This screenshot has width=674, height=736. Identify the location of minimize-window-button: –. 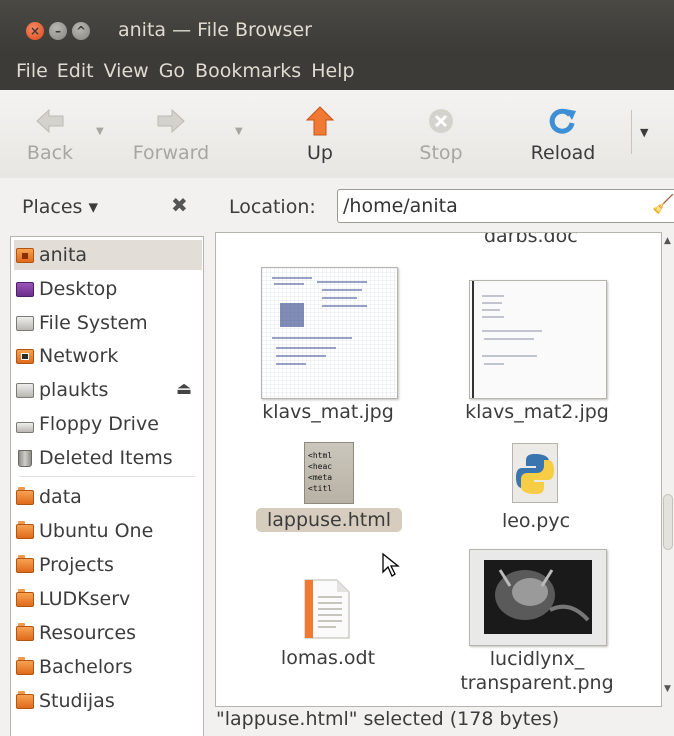
(58, 31).